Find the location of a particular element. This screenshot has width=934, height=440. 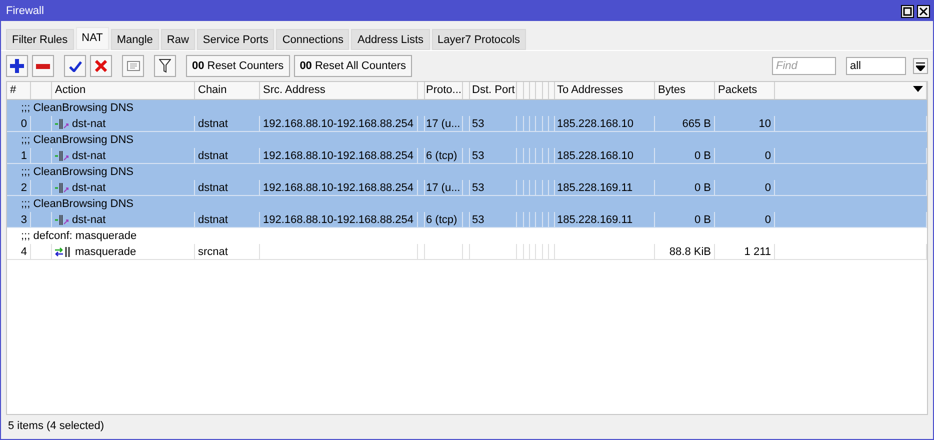

add-button is located at coordinates (17, 66).